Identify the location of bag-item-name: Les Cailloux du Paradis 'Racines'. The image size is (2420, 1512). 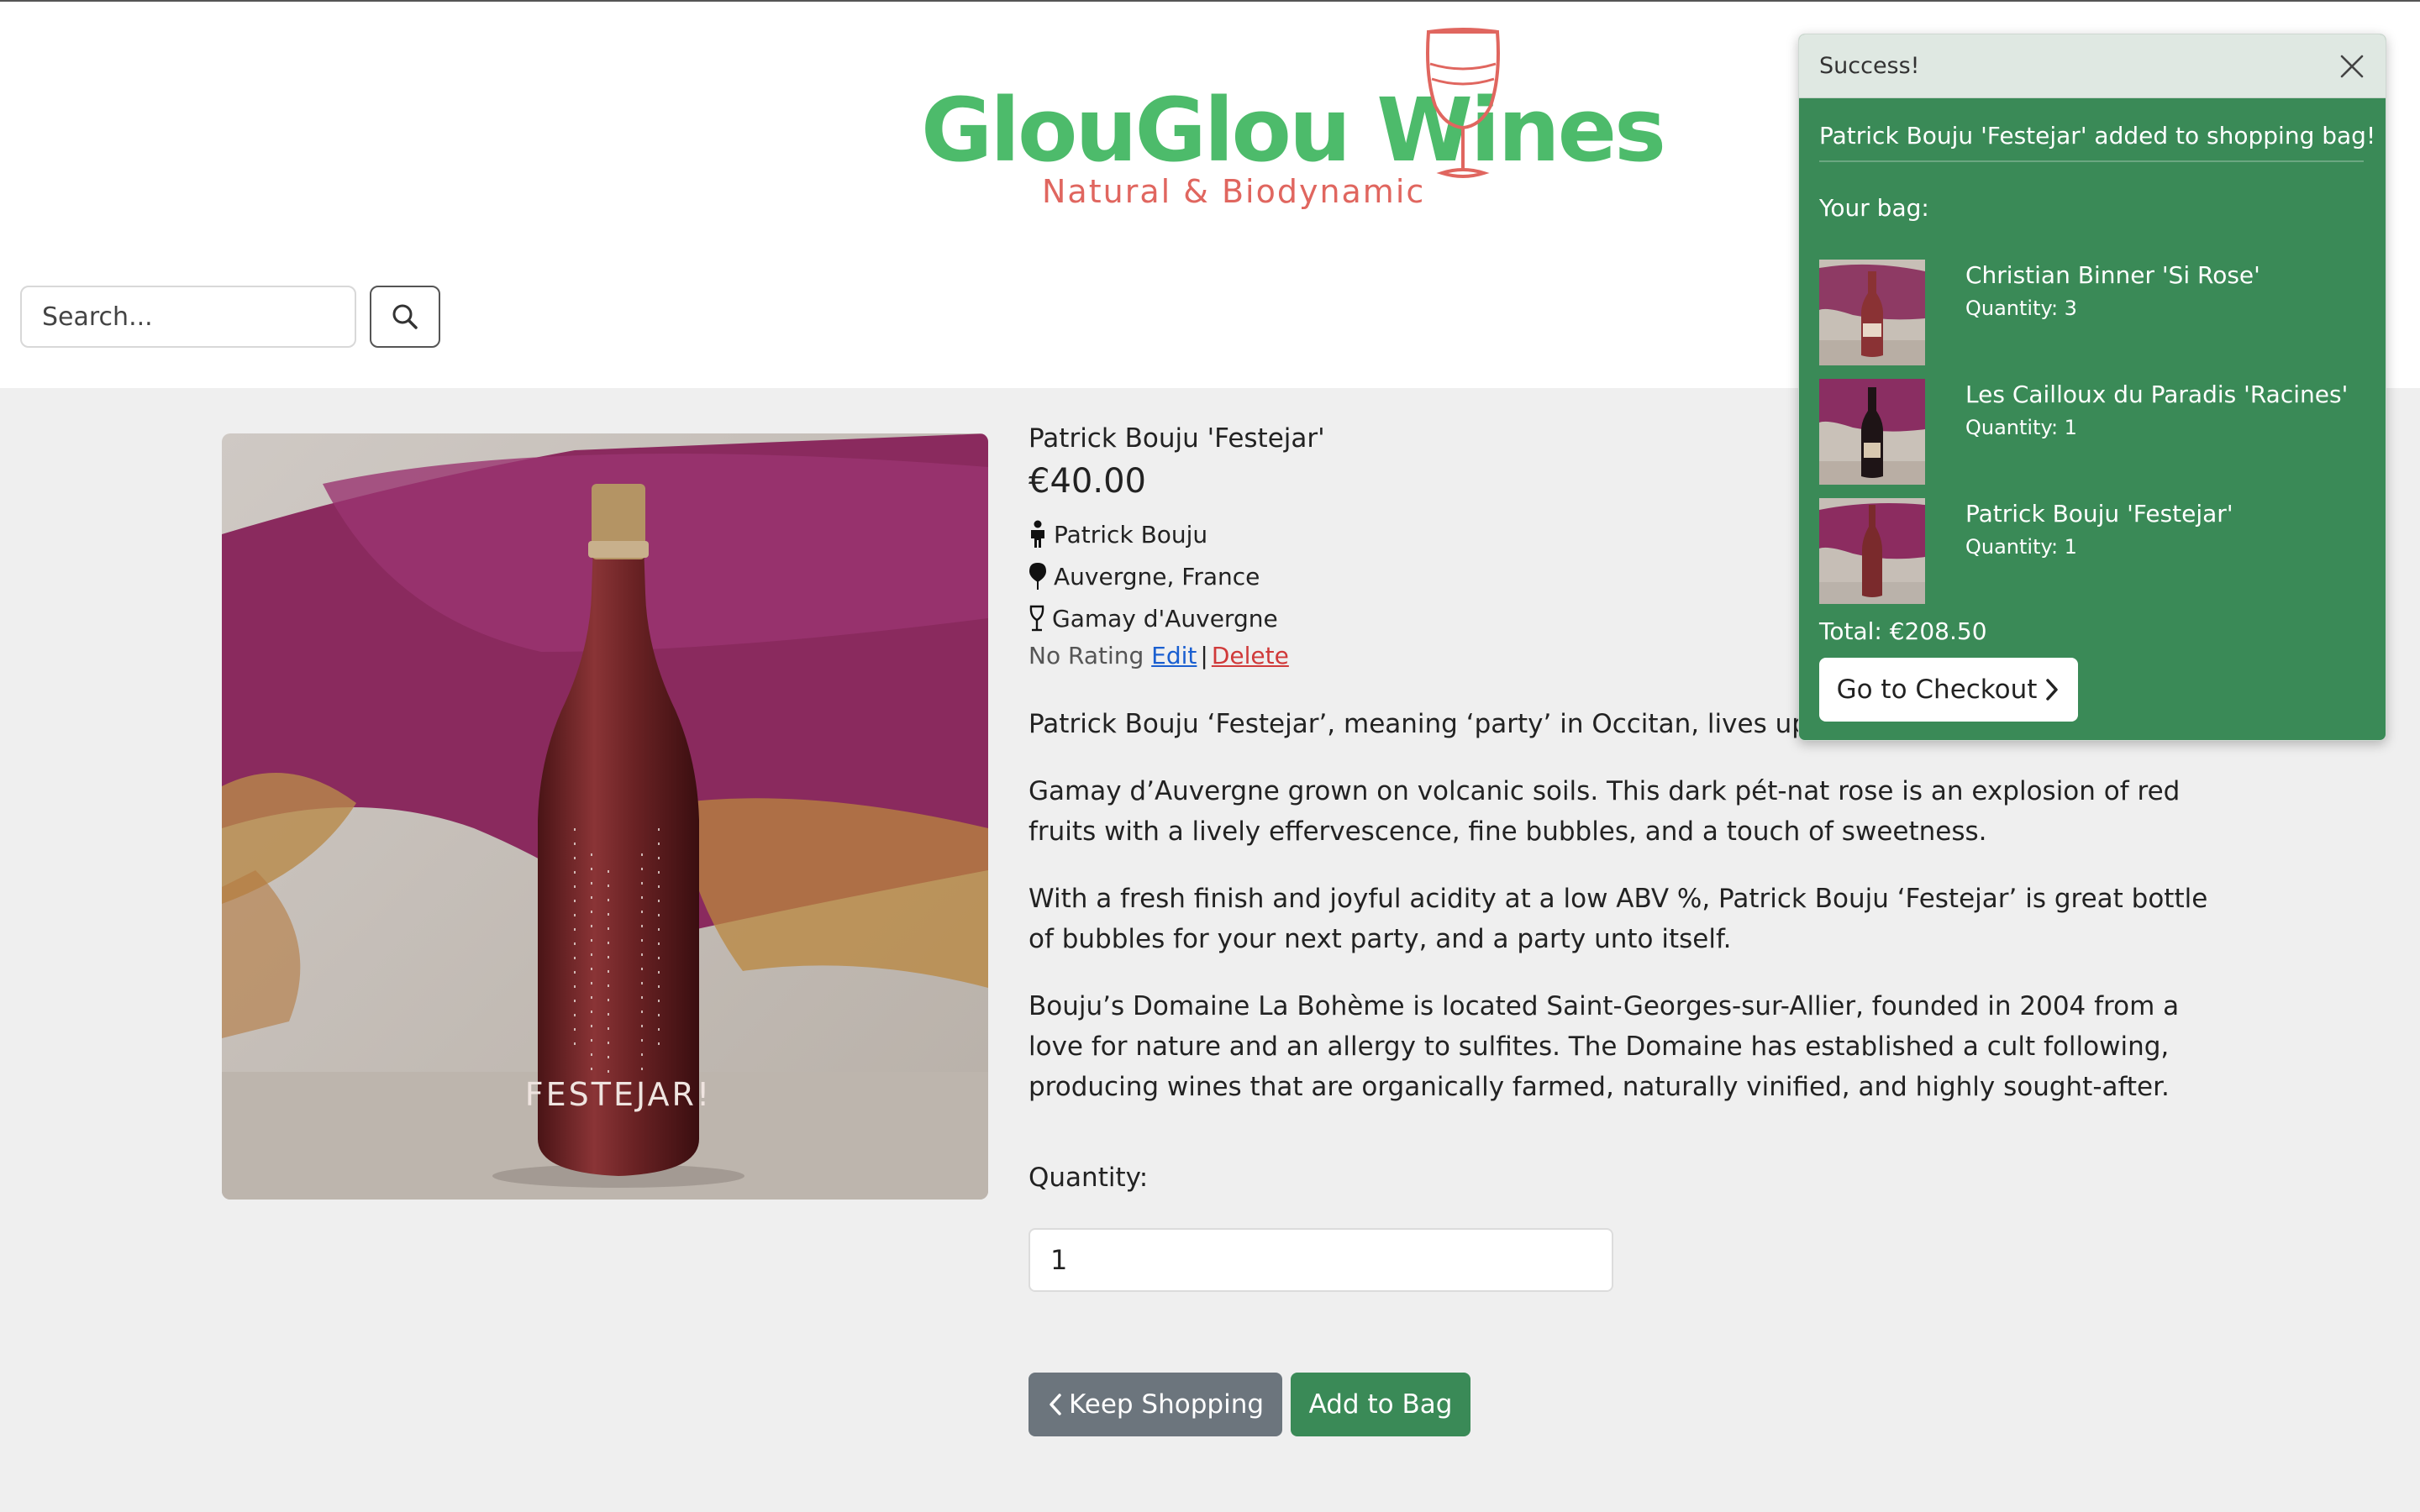
(2157, 394).